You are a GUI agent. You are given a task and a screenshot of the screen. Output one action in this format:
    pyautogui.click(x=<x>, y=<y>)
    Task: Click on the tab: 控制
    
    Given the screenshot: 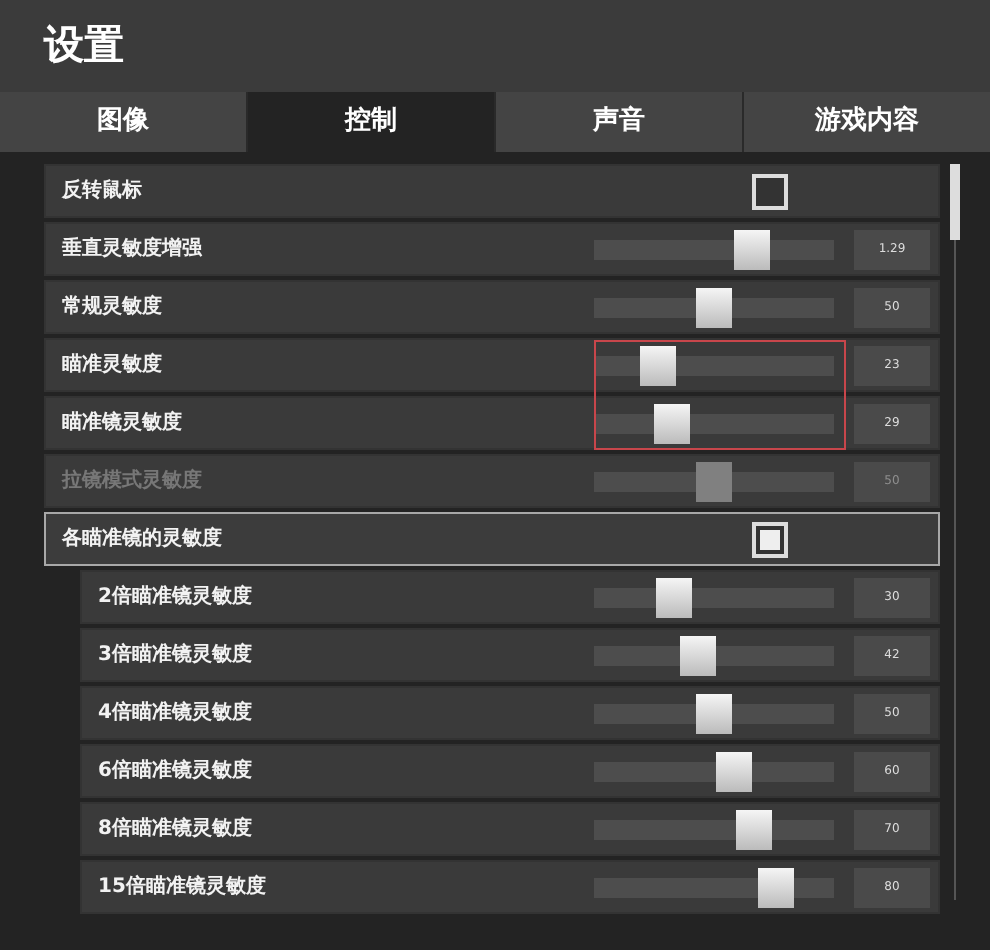 What is the action you would take?
    pyautogui.click(x=372, y=122)
    